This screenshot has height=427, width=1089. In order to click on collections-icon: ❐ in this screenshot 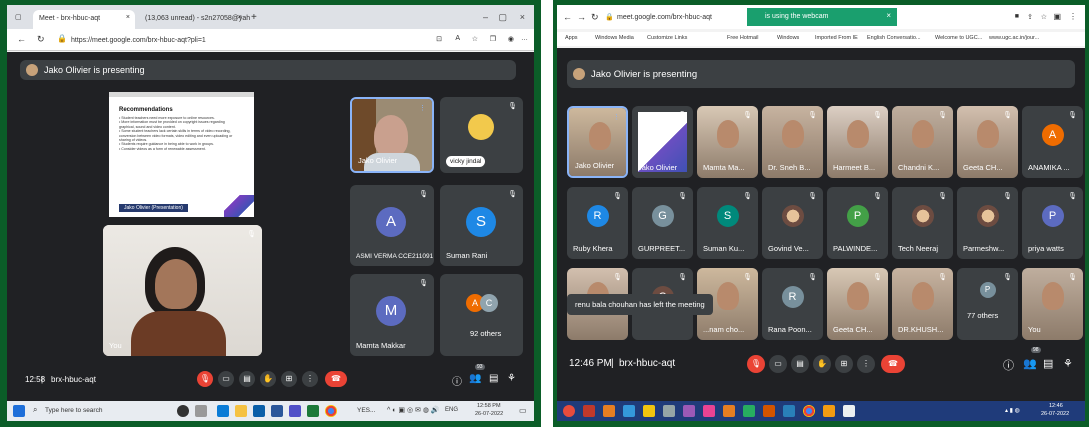, I will do `click(493, 39)`.